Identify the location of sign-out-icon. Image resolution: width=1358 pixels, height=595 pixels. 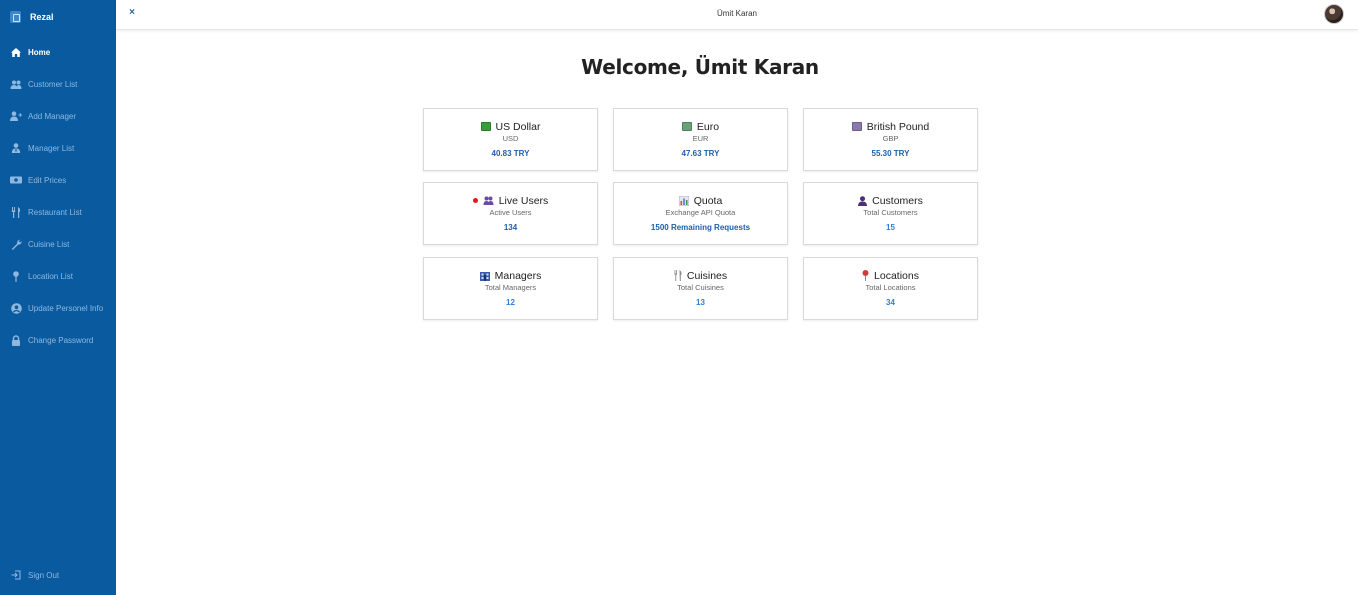
(16, 575).